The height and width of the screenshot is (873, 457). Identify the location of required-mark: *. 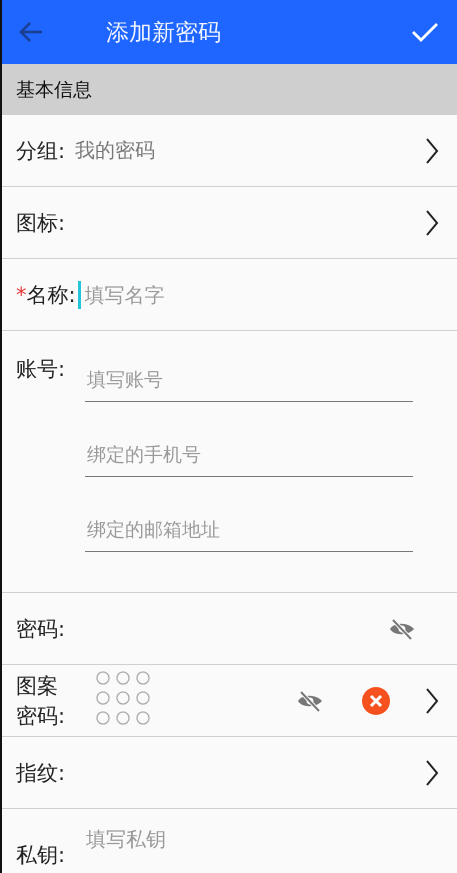
(21, 294).